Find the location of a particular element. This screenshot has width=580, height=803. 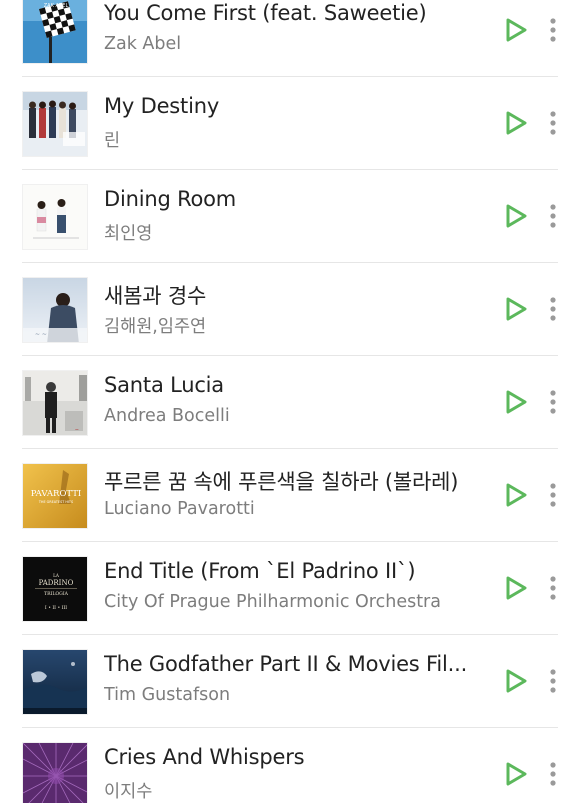

album-art-text: LA is located at coordinates (56, 575).